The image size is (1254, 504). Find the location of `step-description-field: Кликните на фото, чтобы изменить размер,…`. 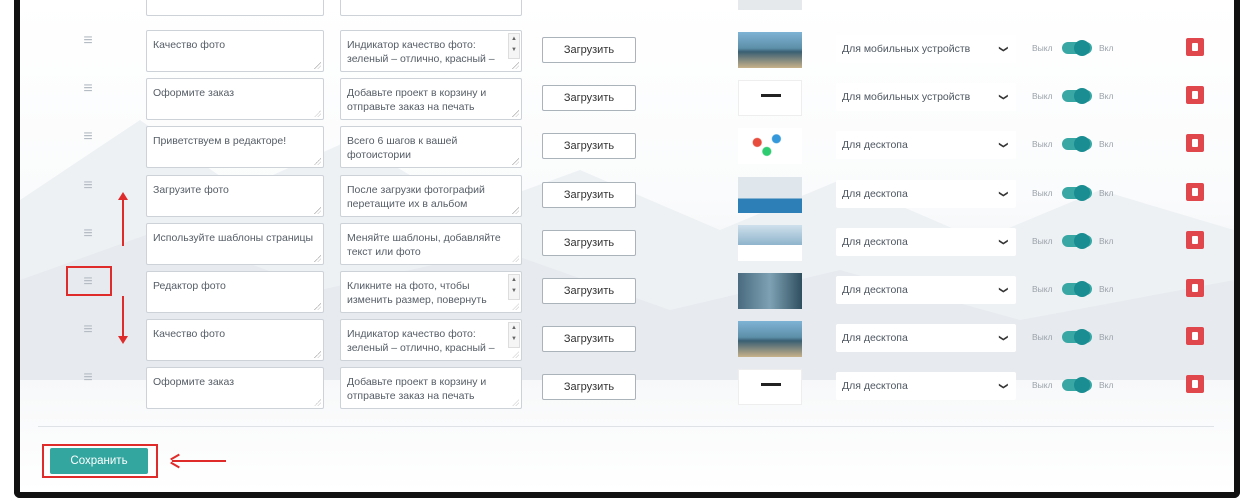

step-description-field: Кликните на фото, чтобы изменить размер,… is located at coordinates (431, 292).